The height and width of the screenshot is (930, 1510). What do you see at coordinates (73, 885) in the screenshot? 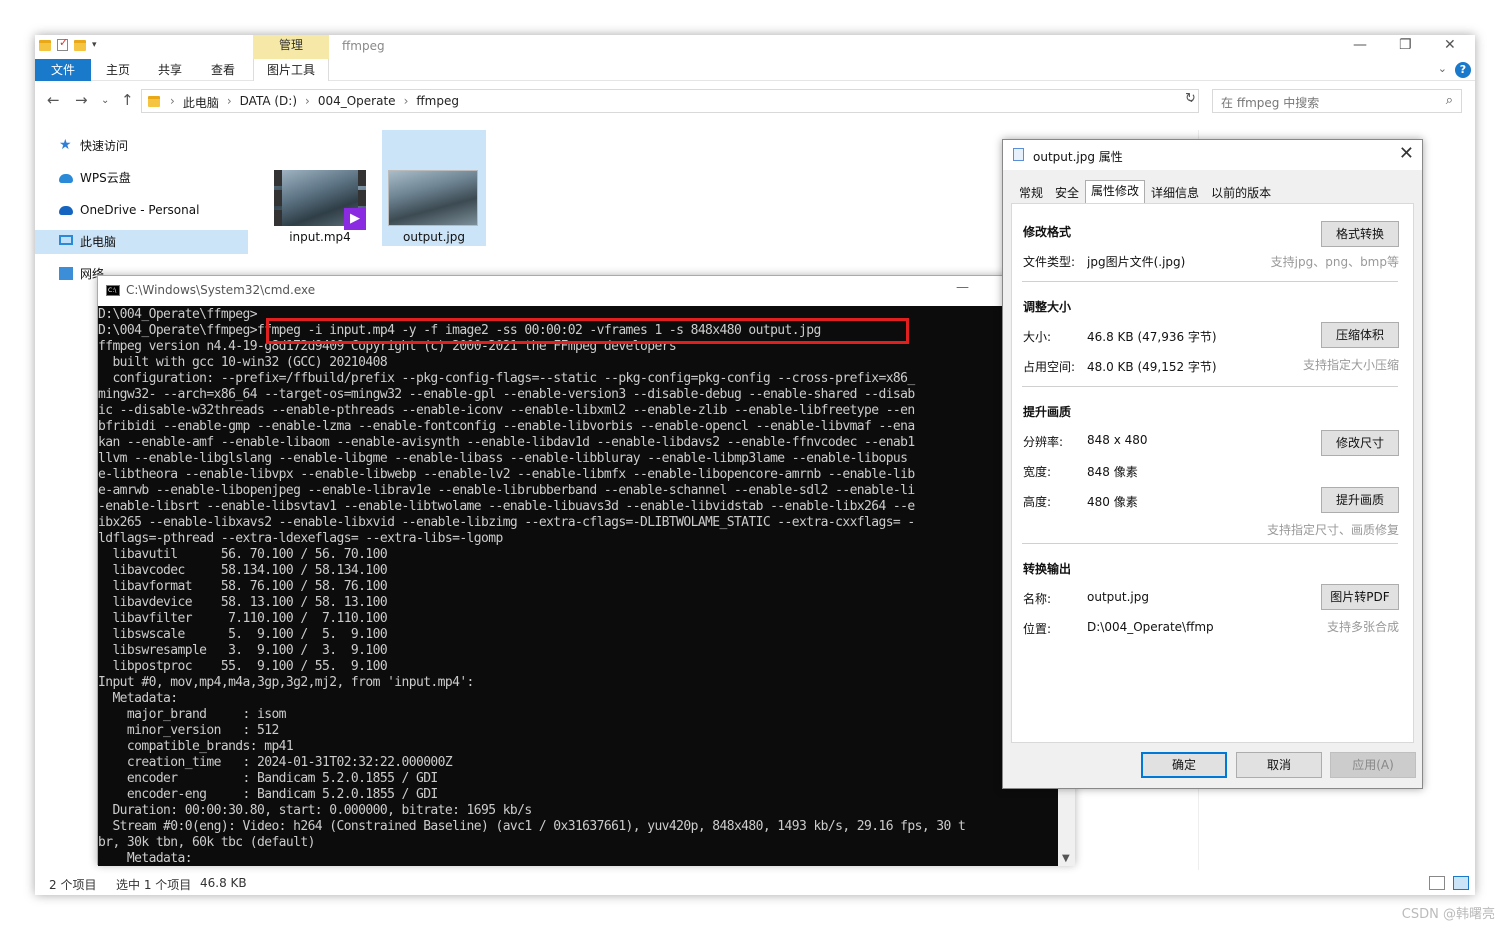
I see `item-count: 2 个项目` at bounding box center [73, 885].